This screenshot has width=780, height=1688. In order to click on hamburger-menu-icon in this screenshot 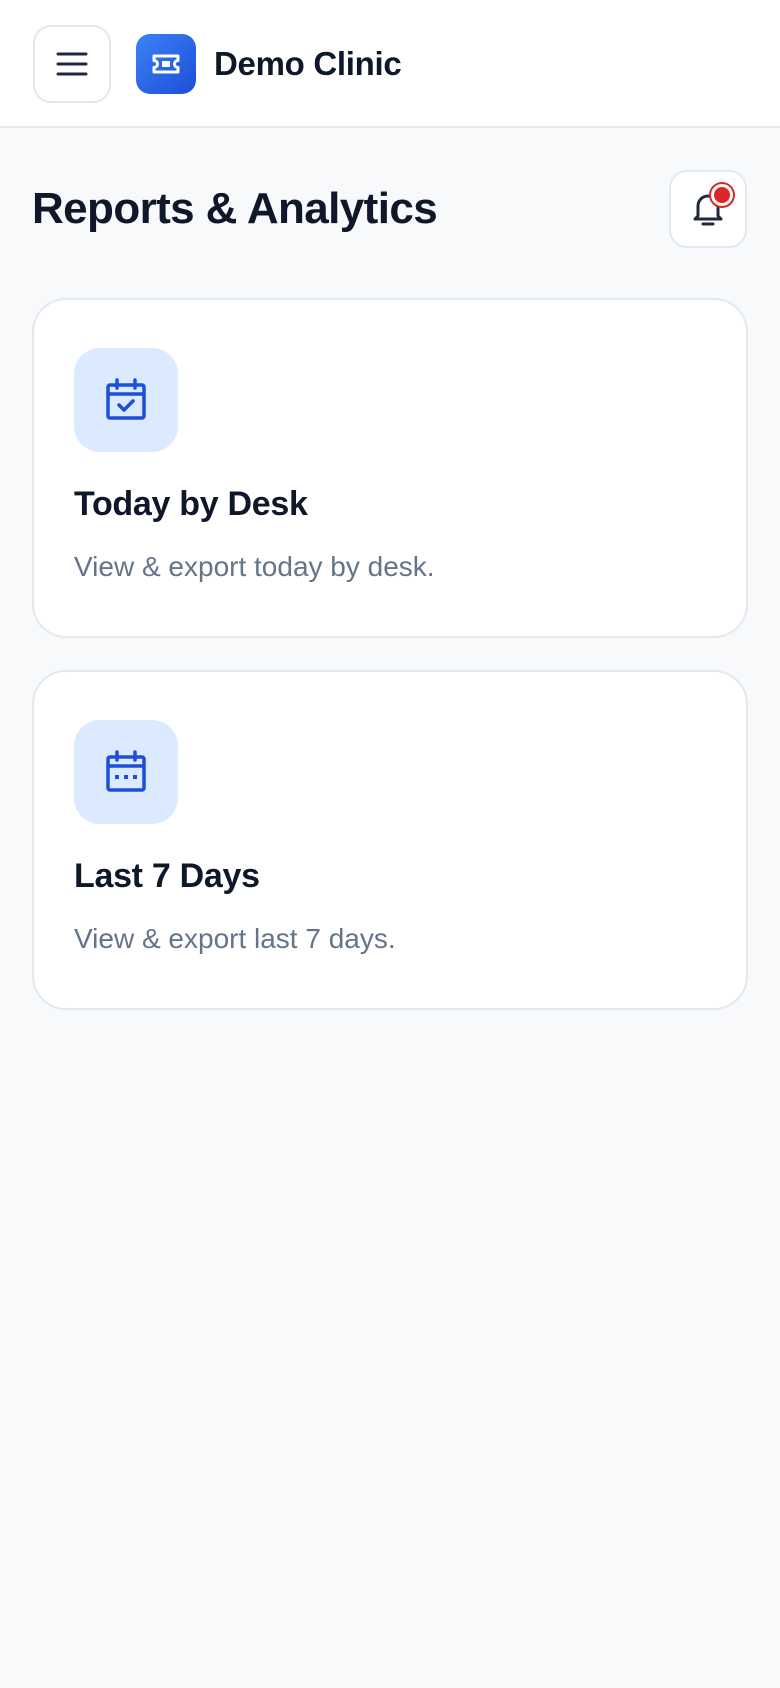, I will do `click(72, 64)`.